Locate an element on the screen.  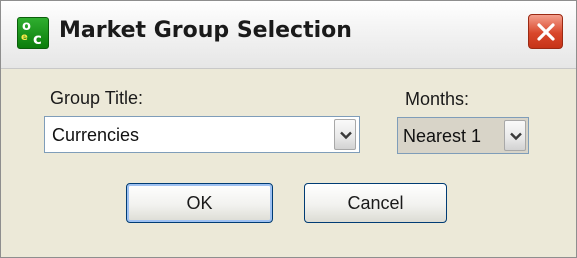
close-icon is located at coordinates (546, 32).